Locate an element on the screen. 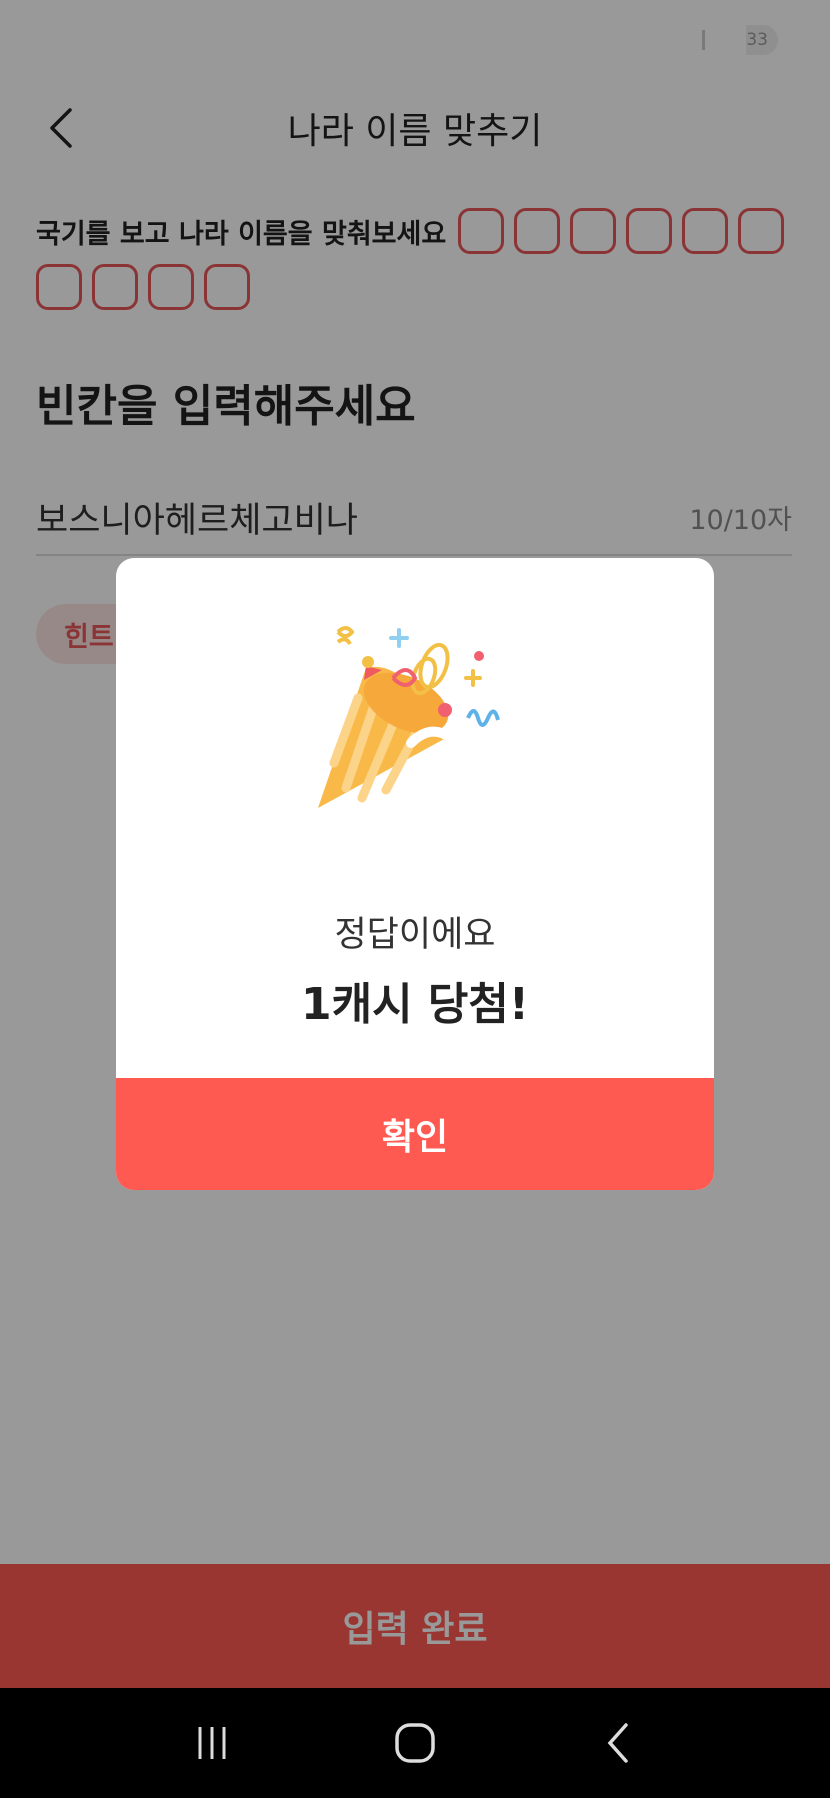 This screenshot has width=830, height=1798. reward-text: 1캐시 당첨! is located at coordinates (415, 1004).